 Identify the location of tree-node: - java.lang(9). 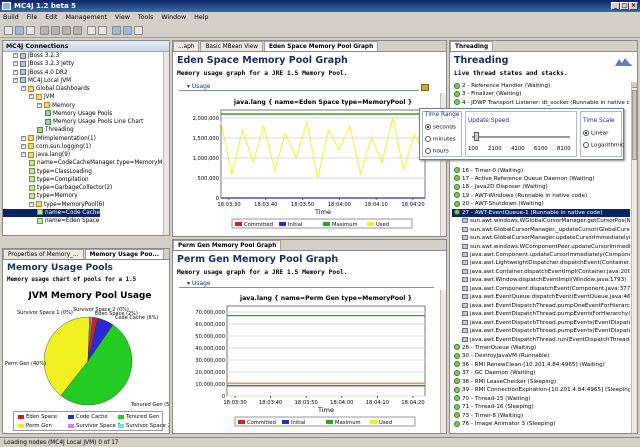
(36, 155).